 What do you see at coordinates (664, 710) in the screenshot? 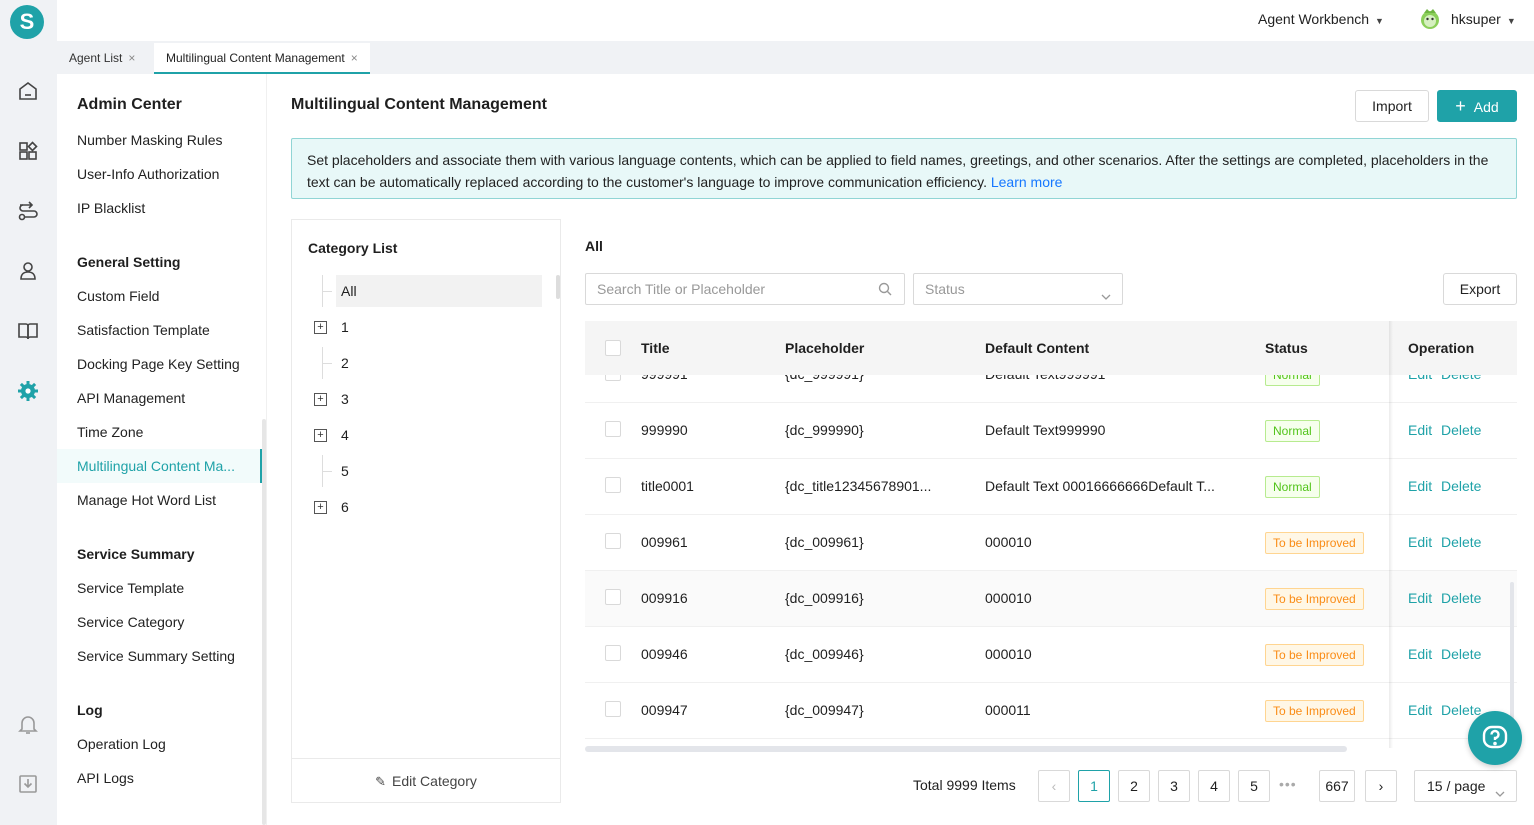
I see `row-title: 009947` at bounding box center [664, 710].